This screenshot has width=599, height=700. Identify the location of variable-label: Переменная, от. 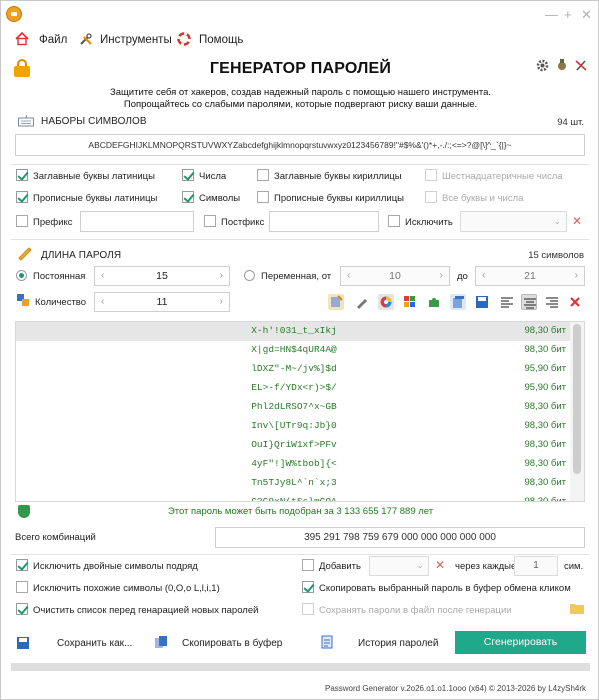
(296, 276).